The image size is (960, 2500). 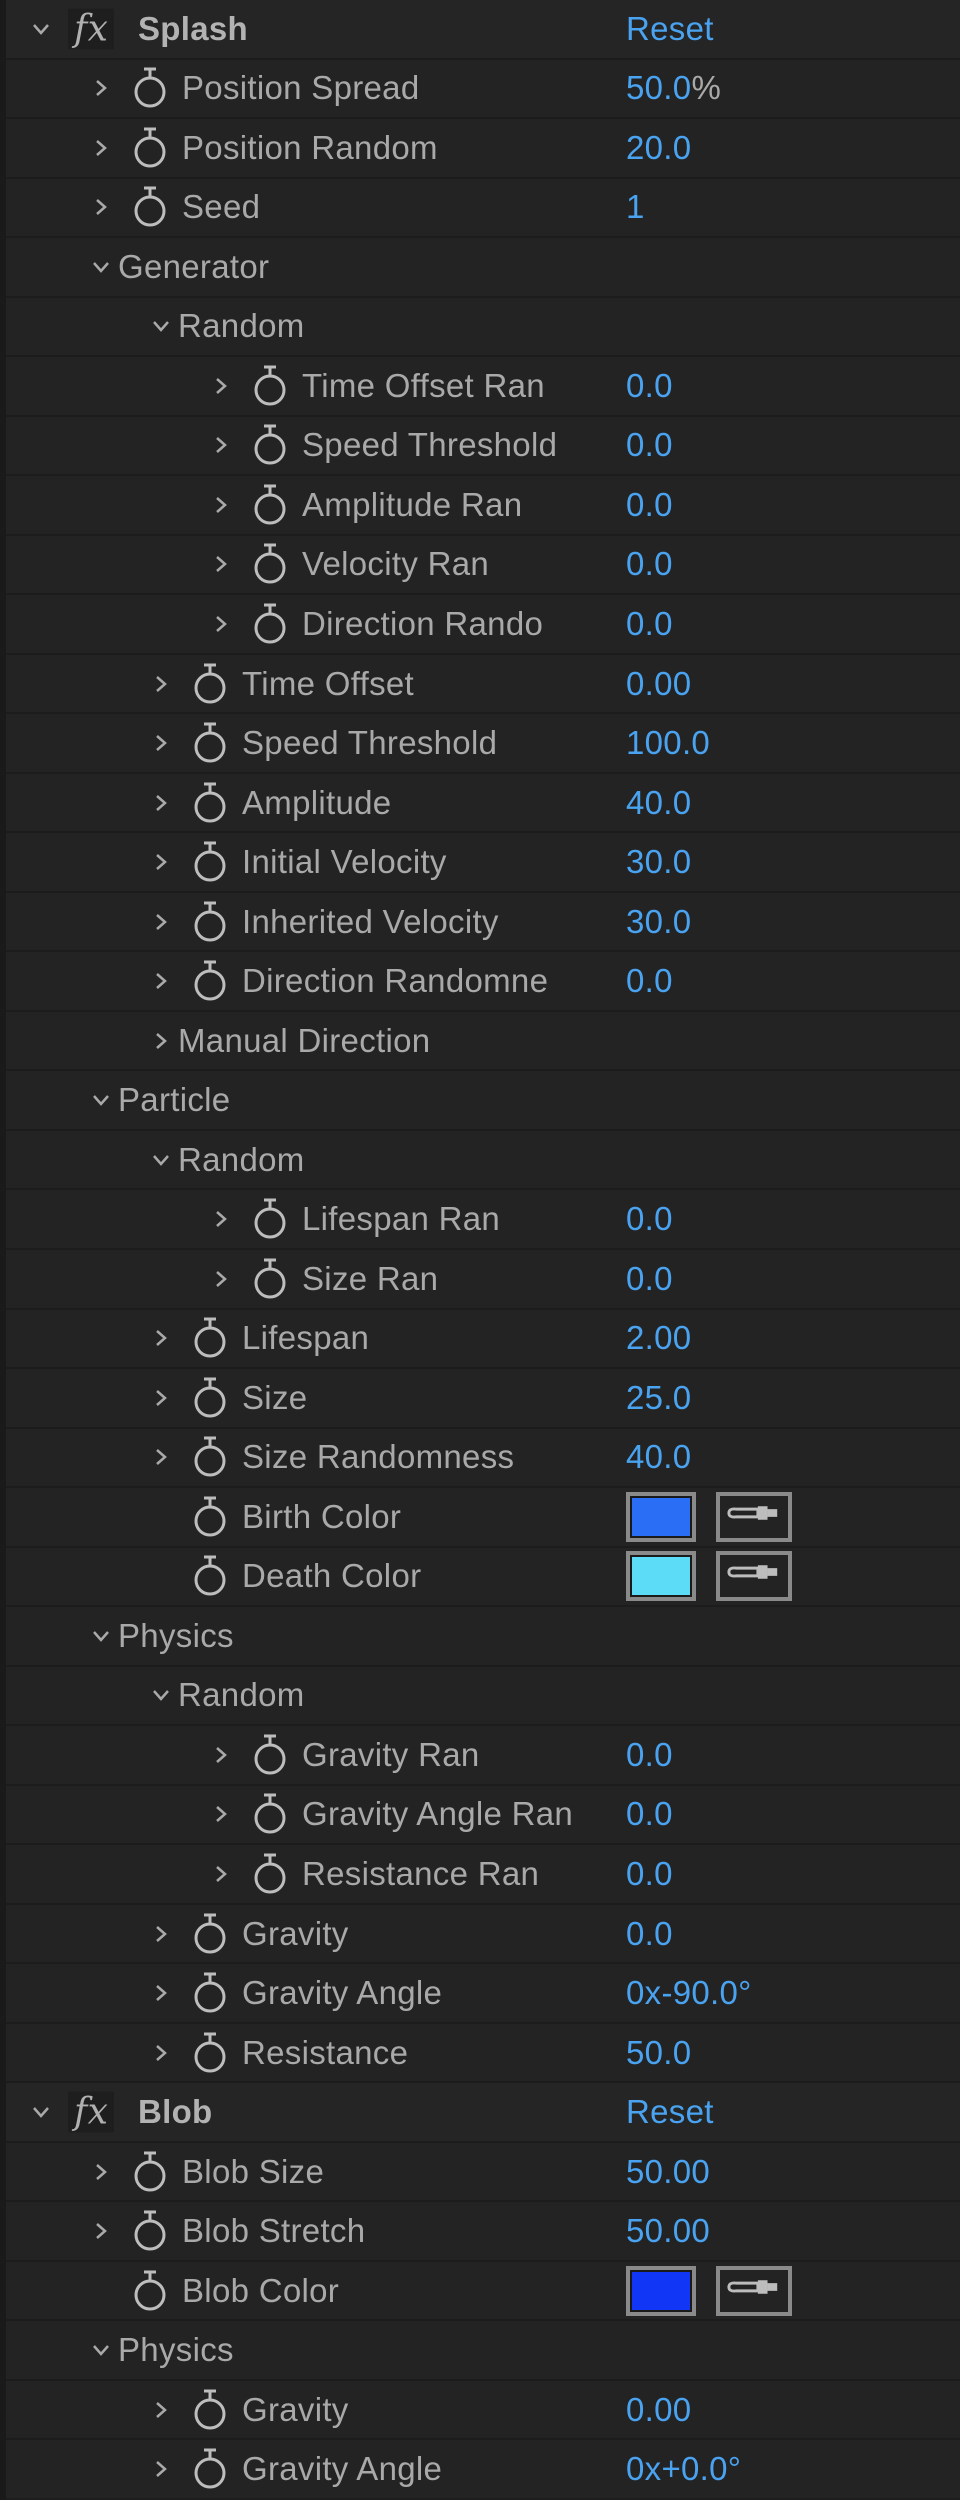 What do you see at coordinates (658, 2053) in the screenshot?
I see `property-value: 50.0` at bounding box center [658, 2053].